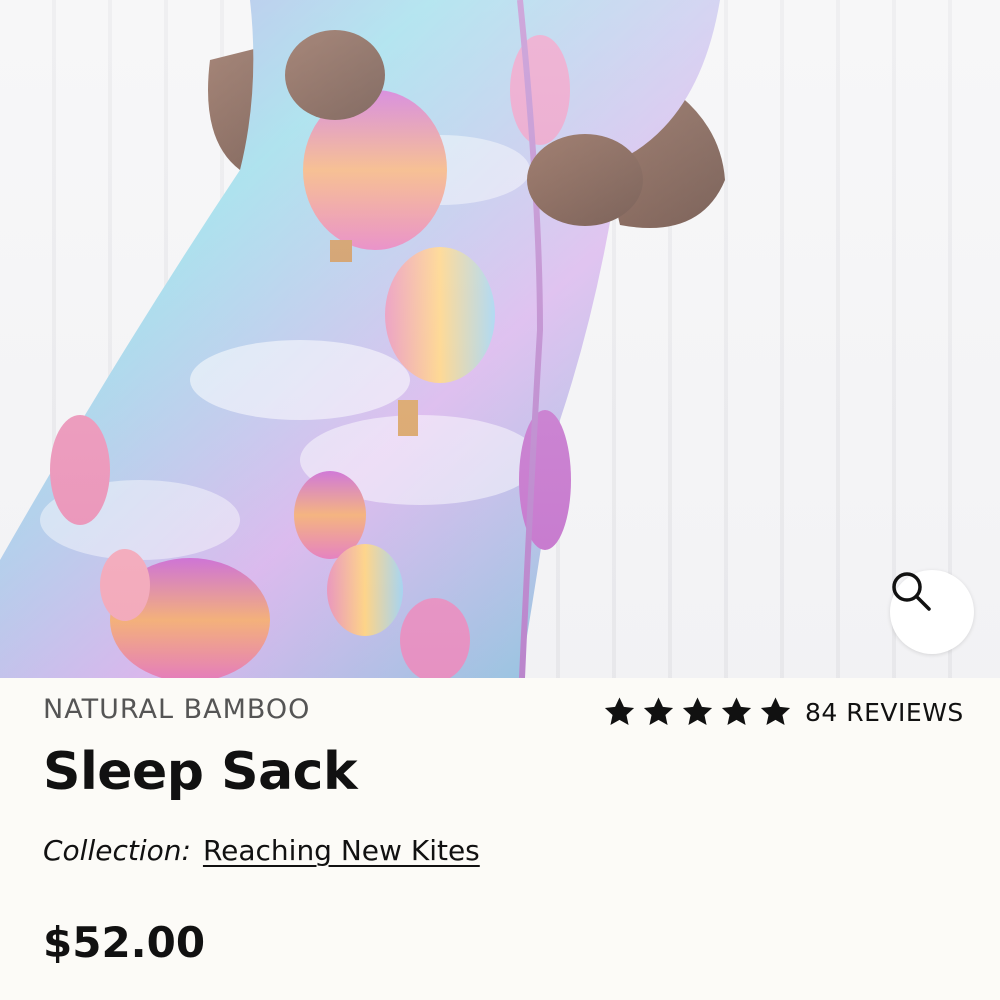 This screenshot has width=1000, height=1000. I want to click on reviews-count-link: 84 REVIEWS, so click(884, 712).